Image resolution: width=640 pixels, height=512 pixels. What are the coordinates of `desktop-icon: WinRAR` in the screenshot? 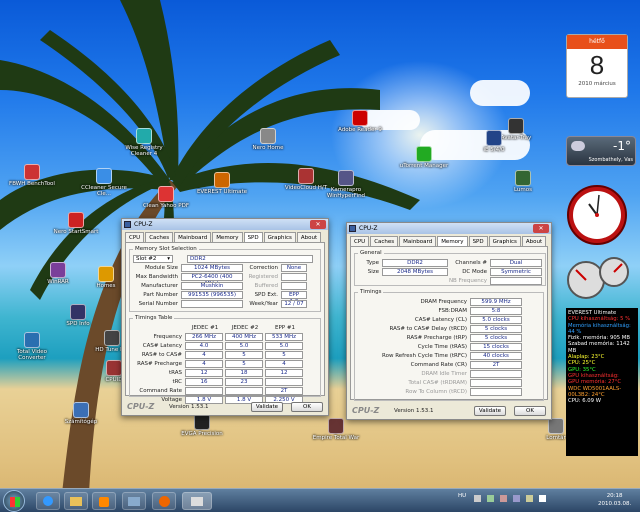 It's located at (58, 273).